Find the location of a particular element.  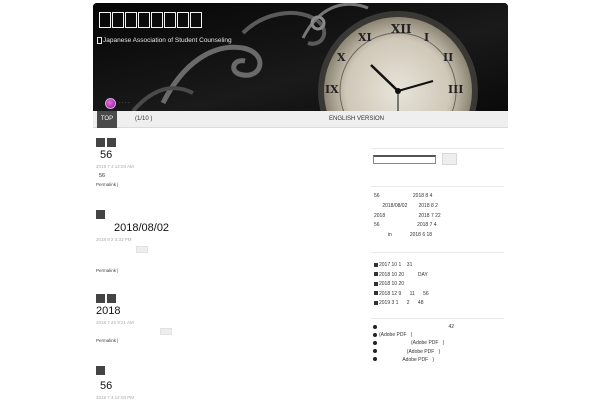

main-nav: TOP (1/10 ) ENGLISH VERSION is located at coordinates (300, 119).